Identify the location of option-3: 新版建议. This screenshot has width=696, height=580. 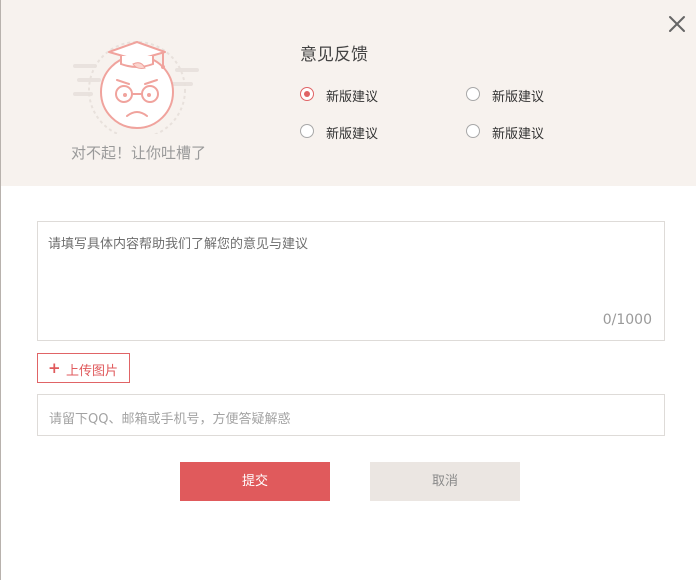
(350, 133).